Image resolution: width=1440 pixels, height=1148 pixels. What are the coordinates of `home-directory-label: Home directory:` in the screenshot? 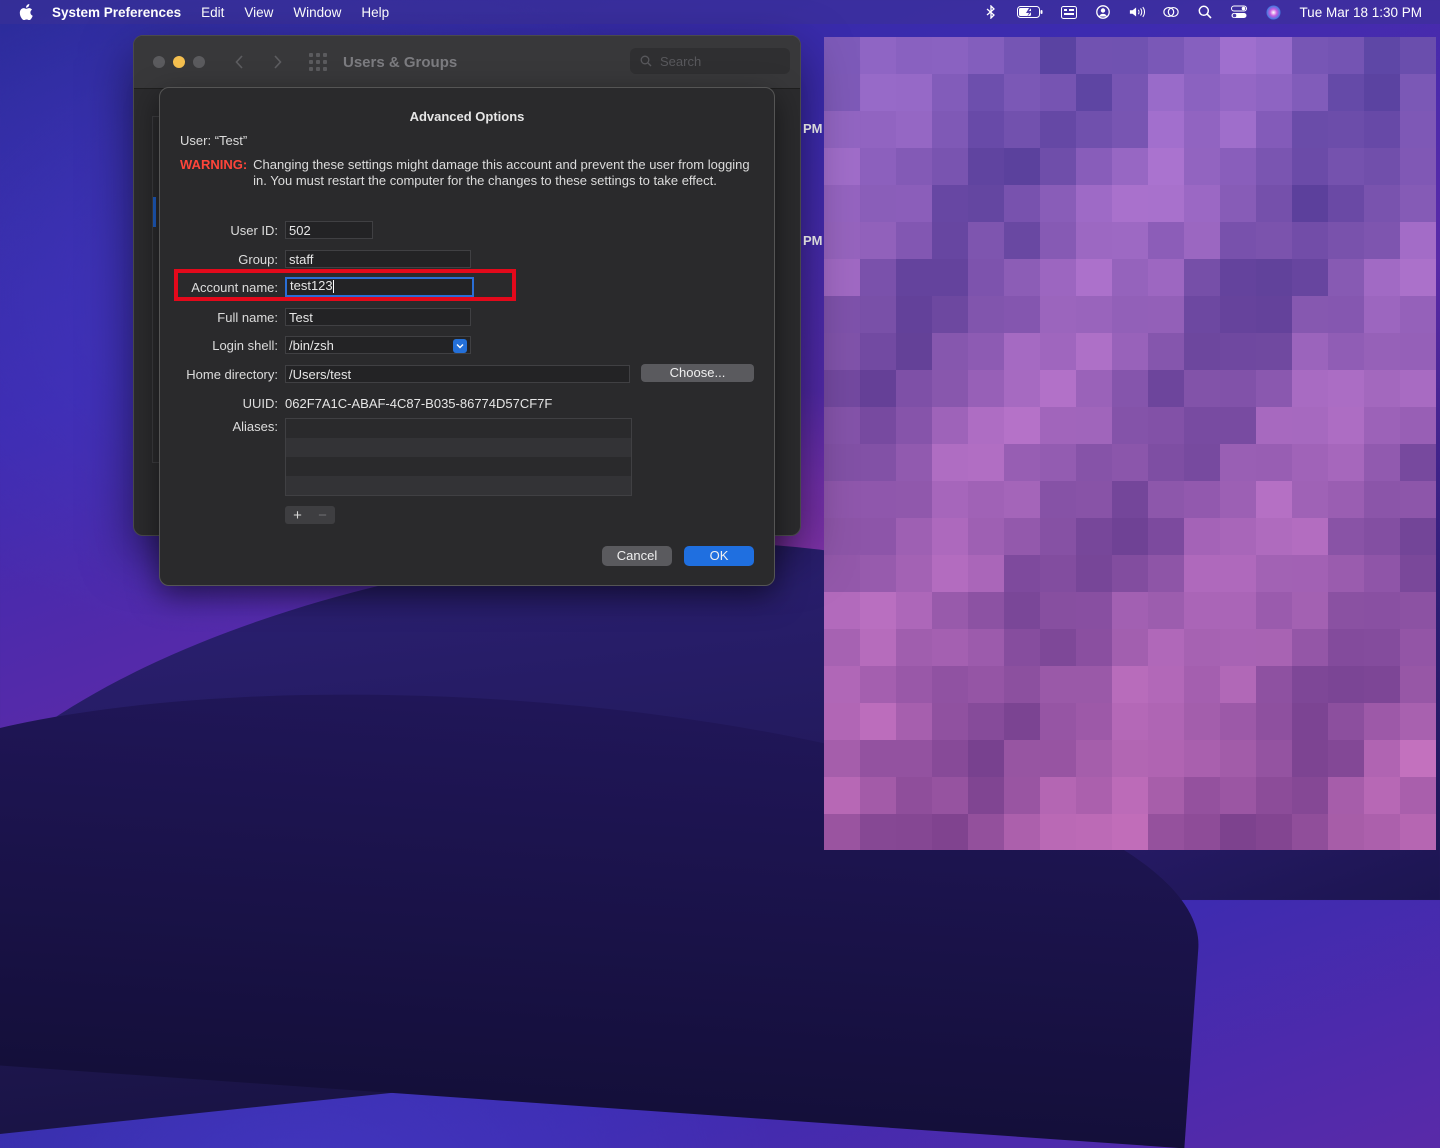 It's located at (232, 374).